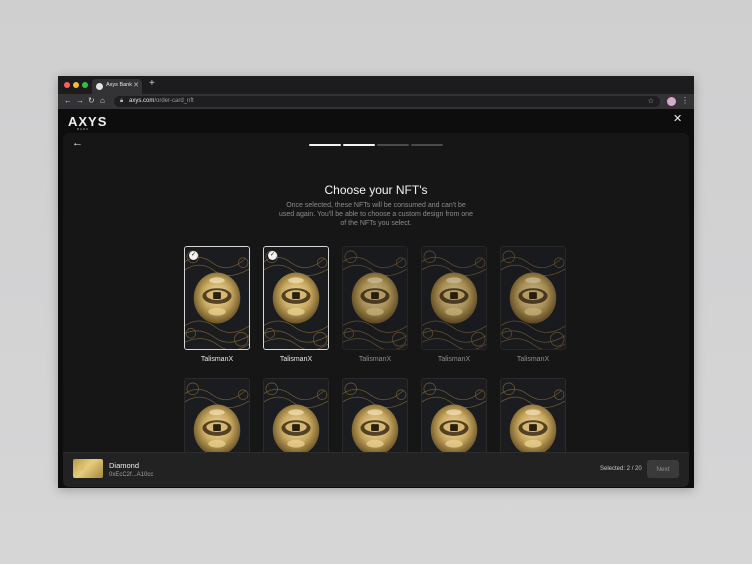 The image size is (752, 564). I want to click on minimize-window-button, so click(76, 85).